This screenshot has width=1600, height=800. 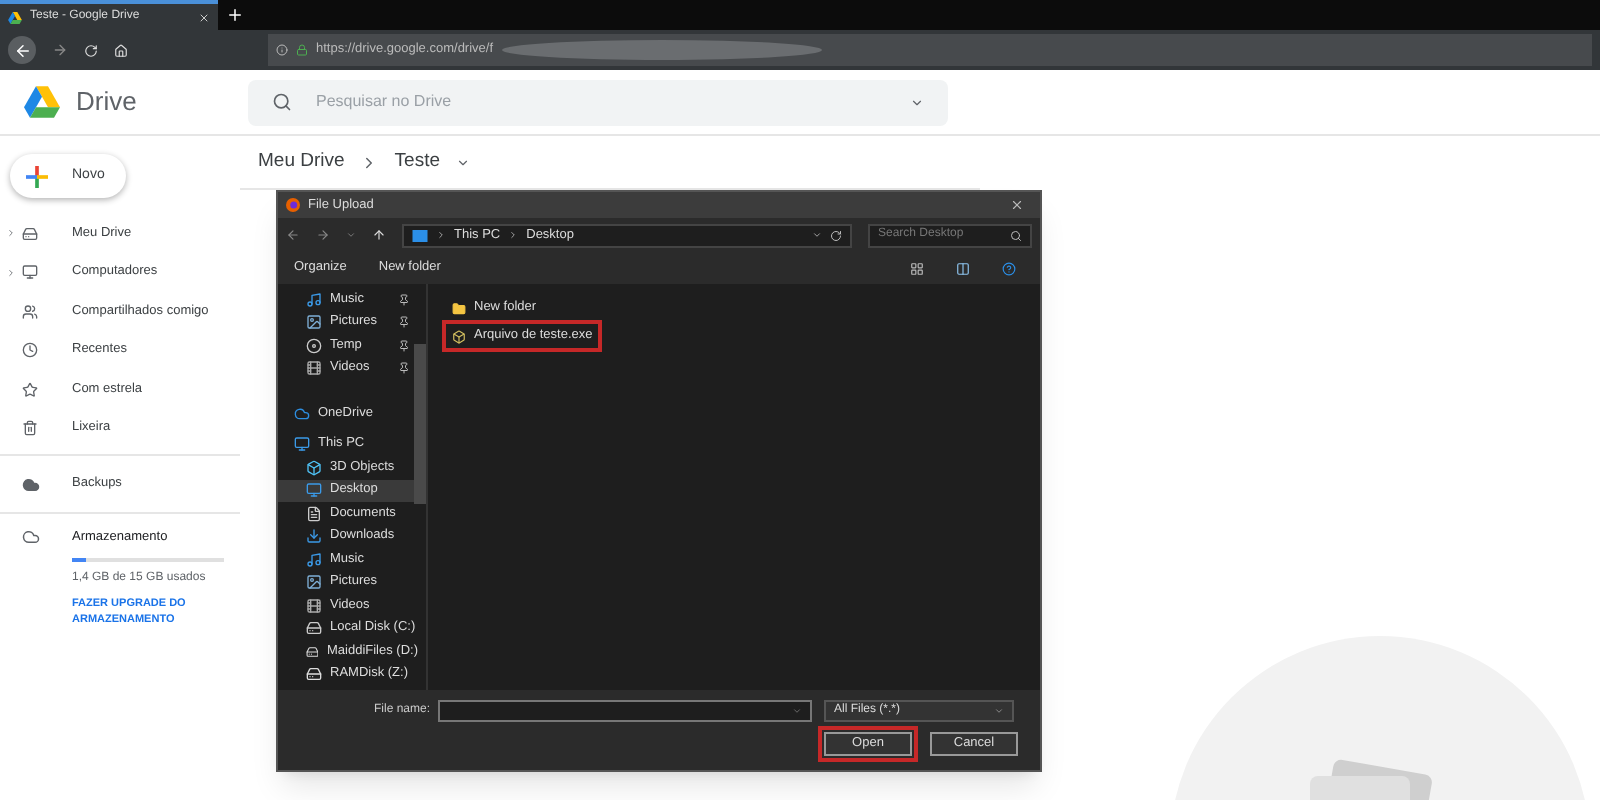 What do you see at coordinates (625, 710) in the screenshot?
I see `file-name-field` at bounding box center [625, 710].